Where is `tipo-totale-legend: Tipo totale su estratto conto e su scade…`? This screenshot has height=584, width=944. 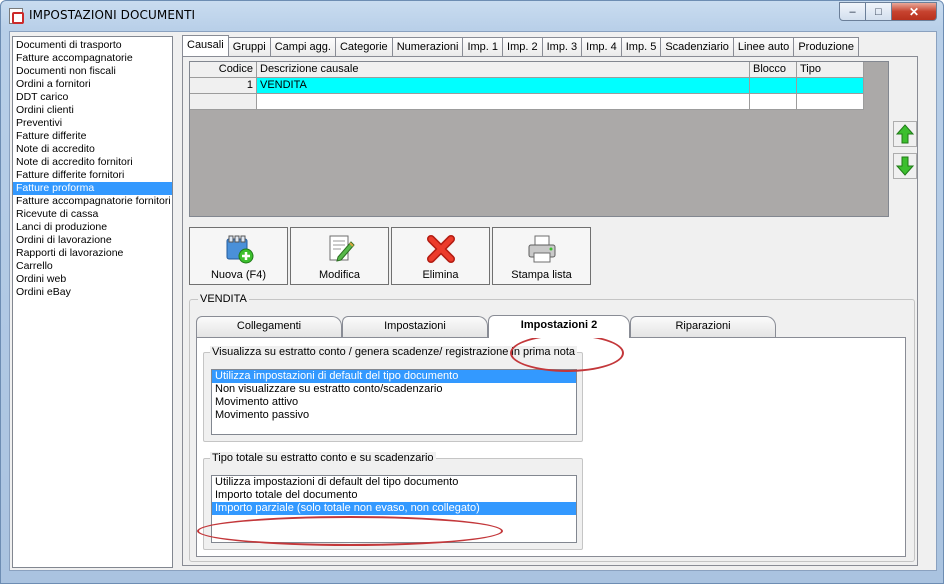
tipo-totale-legend: Tipo totale su estratto conto e su scade… is located at coordinates (323, 458).